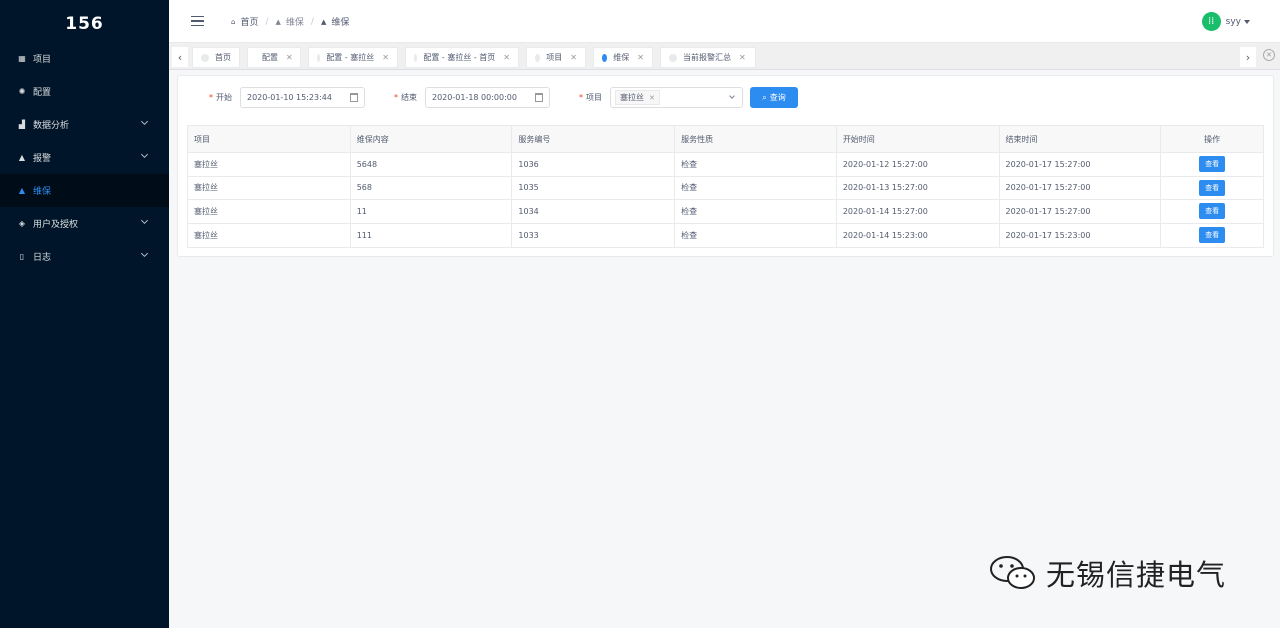 The width and height of the screenshot is (1280, 628). Describe the element at coordinates (274, 57) in the screenshot. I see `tab: 配置 ✕` at that location.